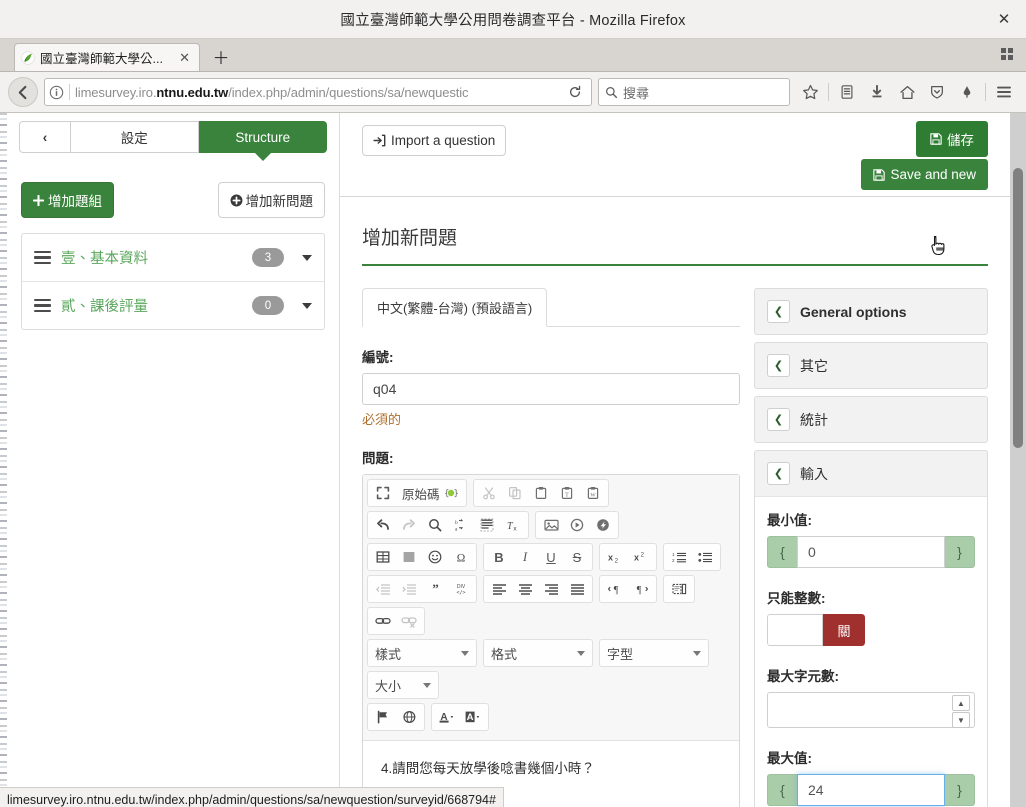 Image resolution: width=1026 pixels, height=807 pixels. What do you see at coordinates (679, 557) in the screenshot?
I see `numbered-list-icon: 12` at bounding box center [679, 557].